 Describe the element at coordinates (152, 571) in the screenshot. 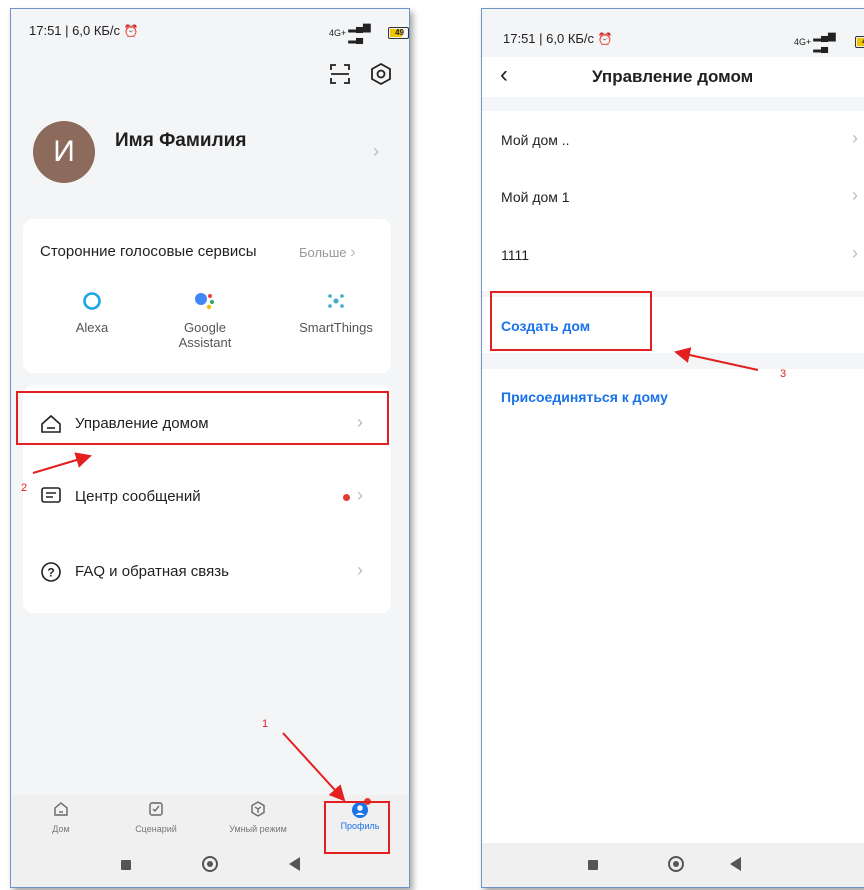

I see `menu-item-label: FAQ и обратная связь` at that location.